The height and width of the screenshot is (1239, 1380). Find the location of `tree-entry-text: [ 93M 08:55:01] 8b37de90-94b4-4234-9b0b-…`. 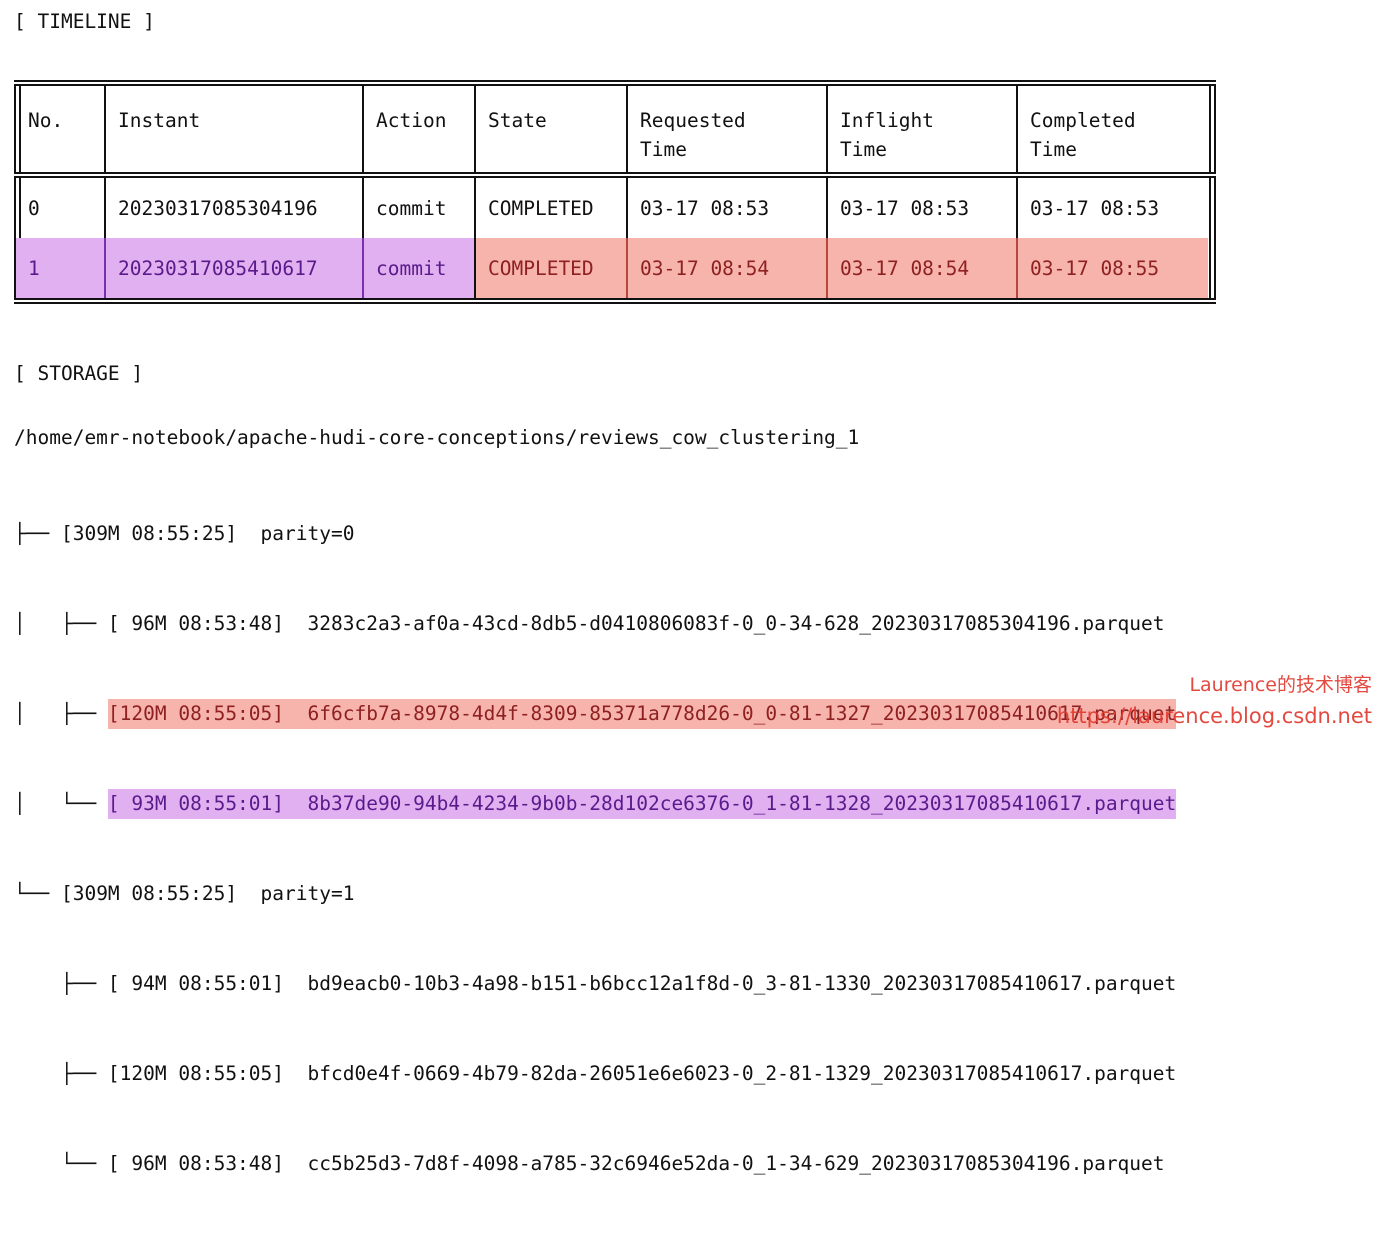

tree-entry-text: [ 93M 08:55:01] 8b37de90-94b4-4234-9b0b-… is located at coordinates (642, 803).